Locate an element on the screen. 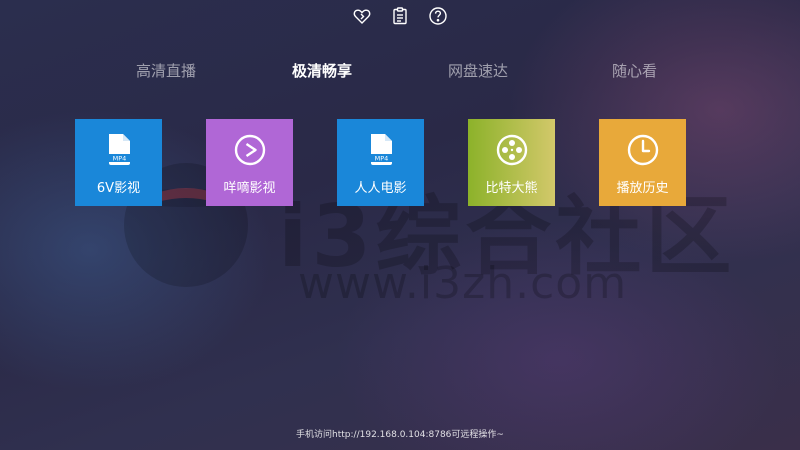 Image resolution: width=800 pixels, height=450 pixels. clock-icon is located at coordinates (642, 150).